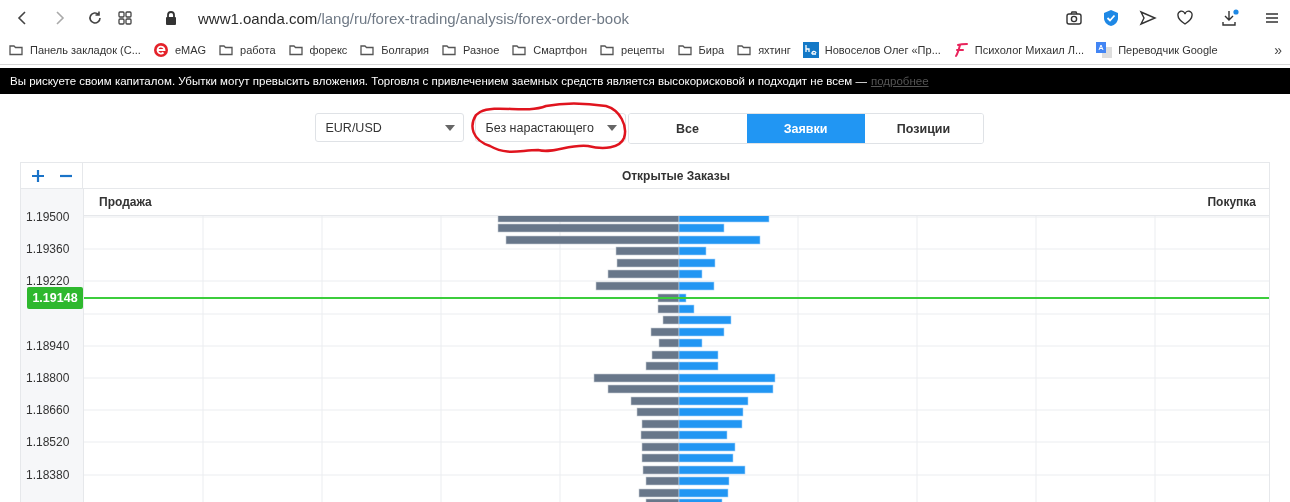 Image resolution: width=1290 pixels, height=502 pixels. I want to click on price-tick: 1.18380, so click(48, 474).